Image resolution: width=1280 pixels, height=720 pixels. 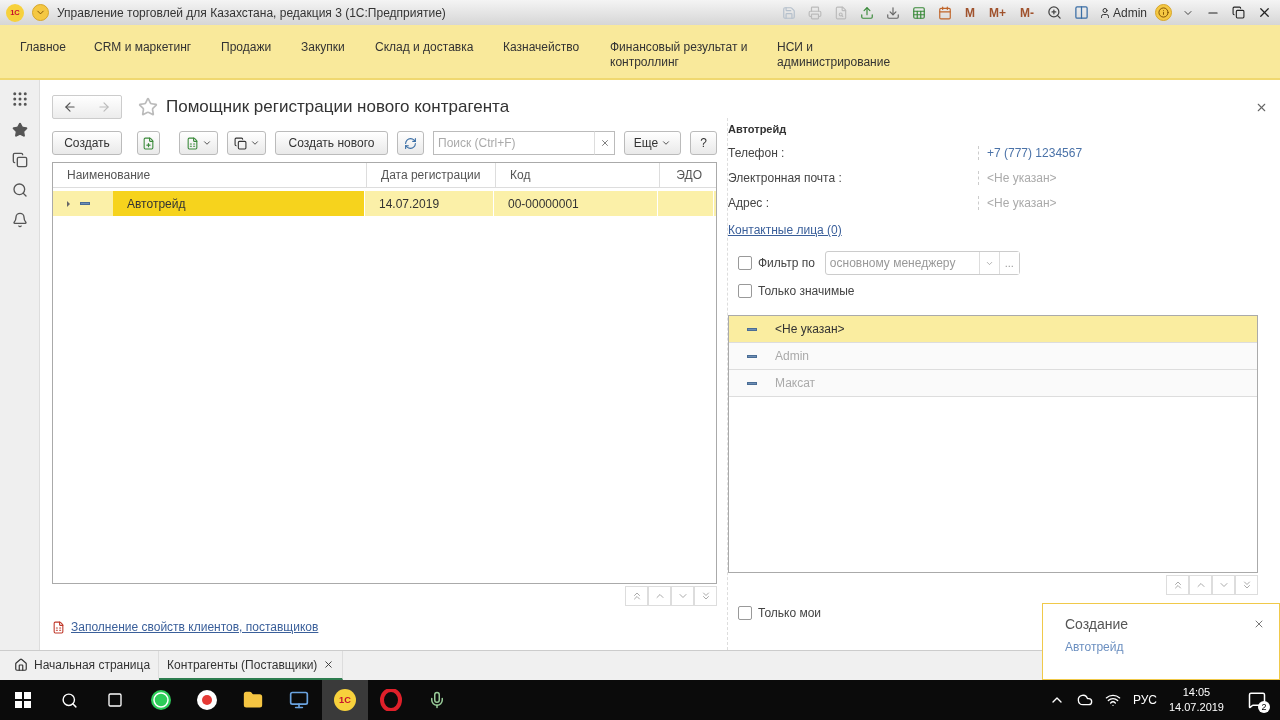 What do you see at coordinates (21, 664) in the screenshot?
I see `home-icon` at bounding box center [21, 664].